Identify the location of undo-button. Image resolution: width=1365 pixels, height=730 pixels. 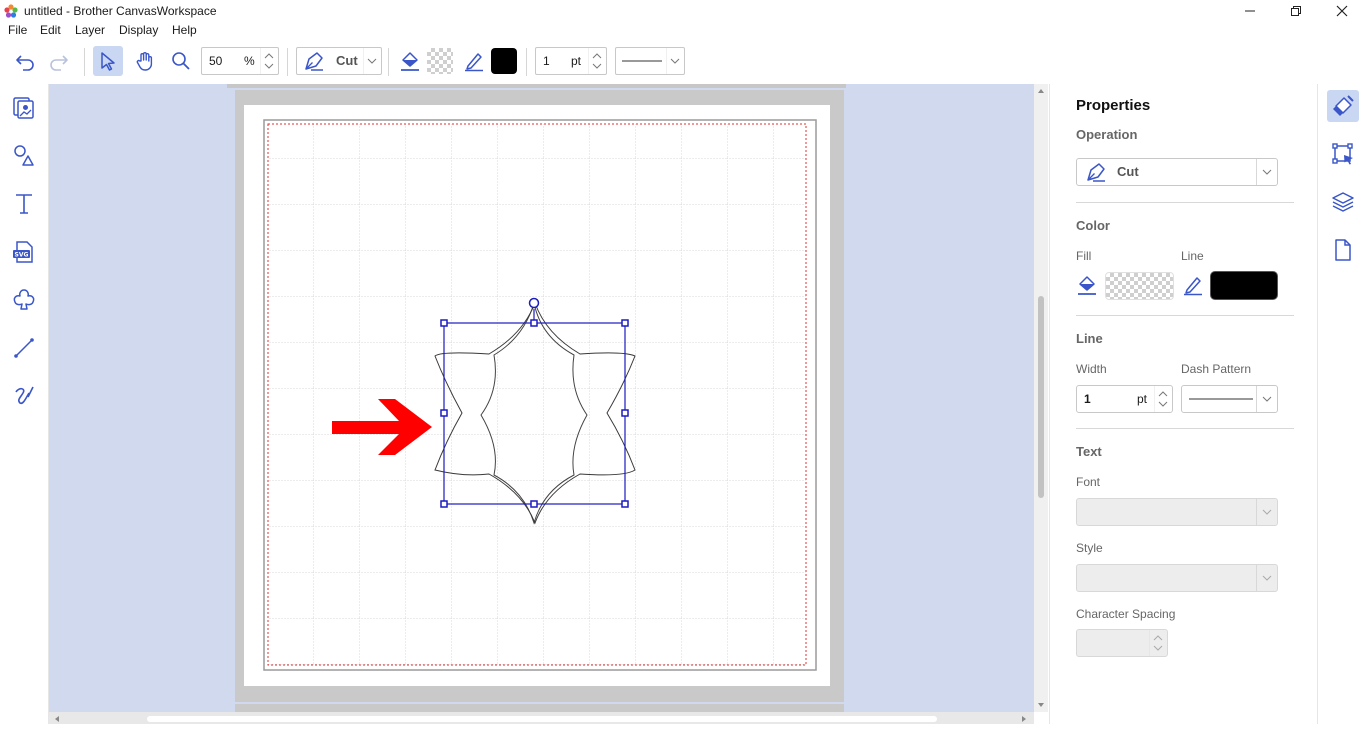
(25, 61).